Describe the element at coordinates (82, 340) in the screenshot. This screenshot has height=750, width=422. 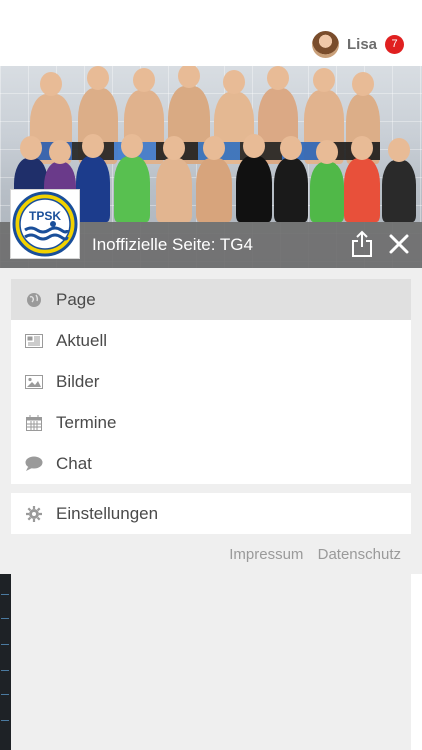
I see `menu-item-label: Aktuell` at that location.